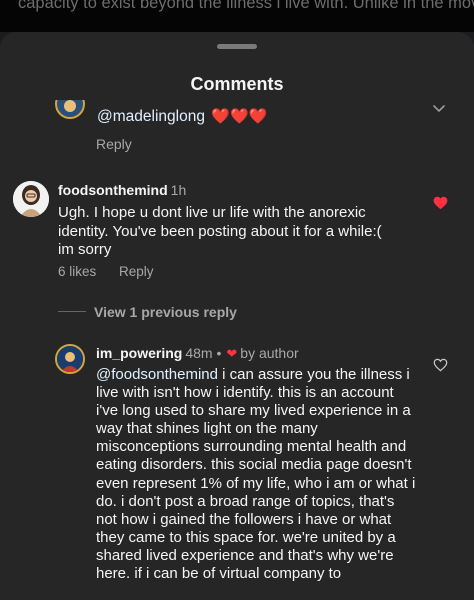 This screenshot has height=600, width=474. I want to click on drag-handle, so click(237, 46).